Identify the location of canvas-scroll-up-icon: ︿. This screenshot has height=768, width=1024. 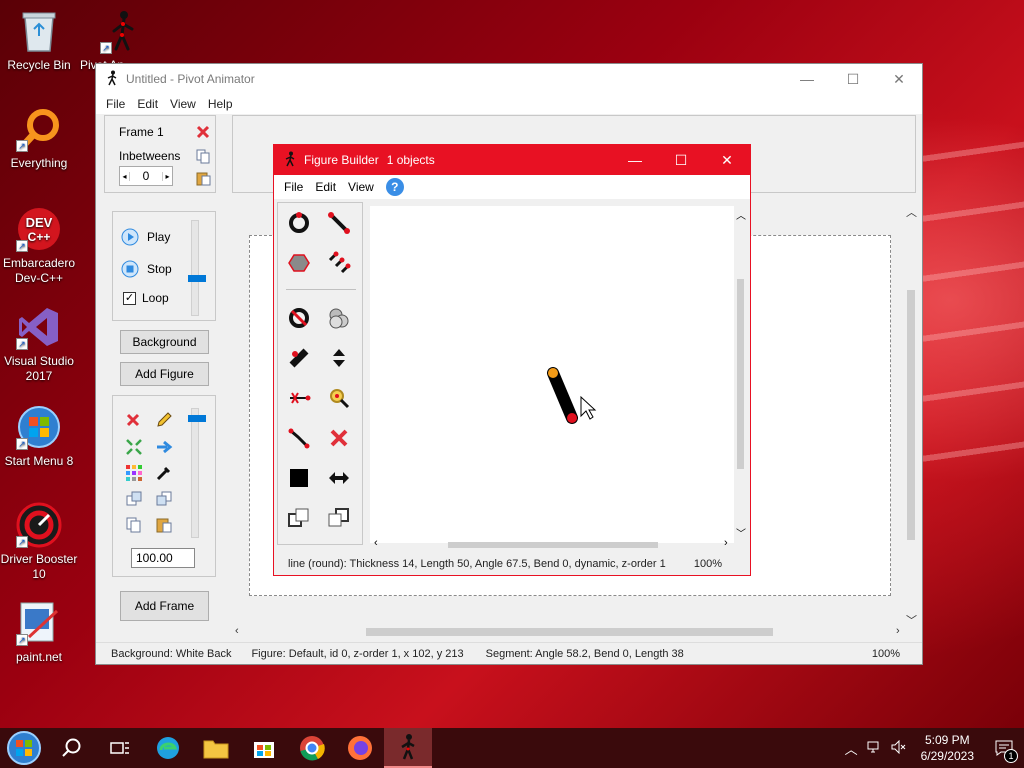
(911, 212).